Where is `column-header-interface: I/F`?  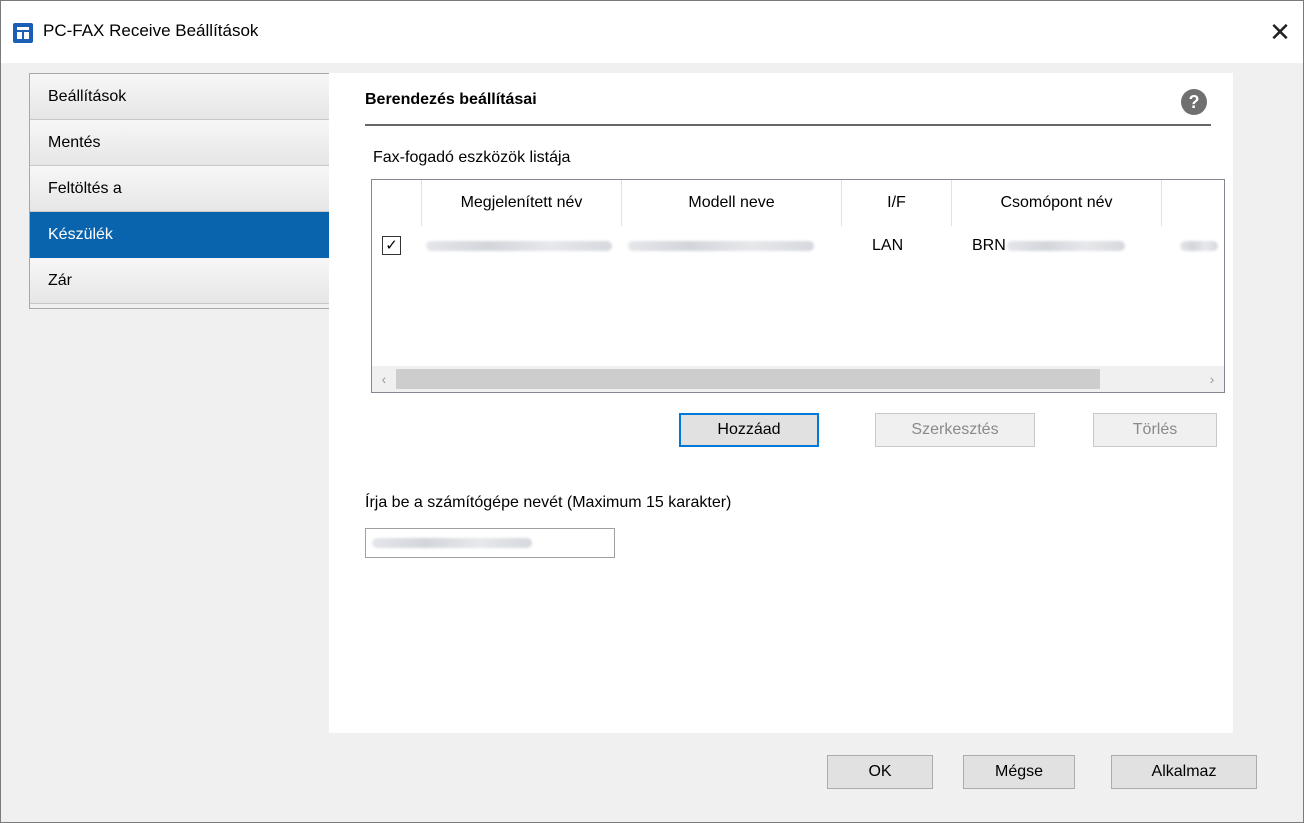 column-header-interface: I/F is located at coordinates (897, 203).